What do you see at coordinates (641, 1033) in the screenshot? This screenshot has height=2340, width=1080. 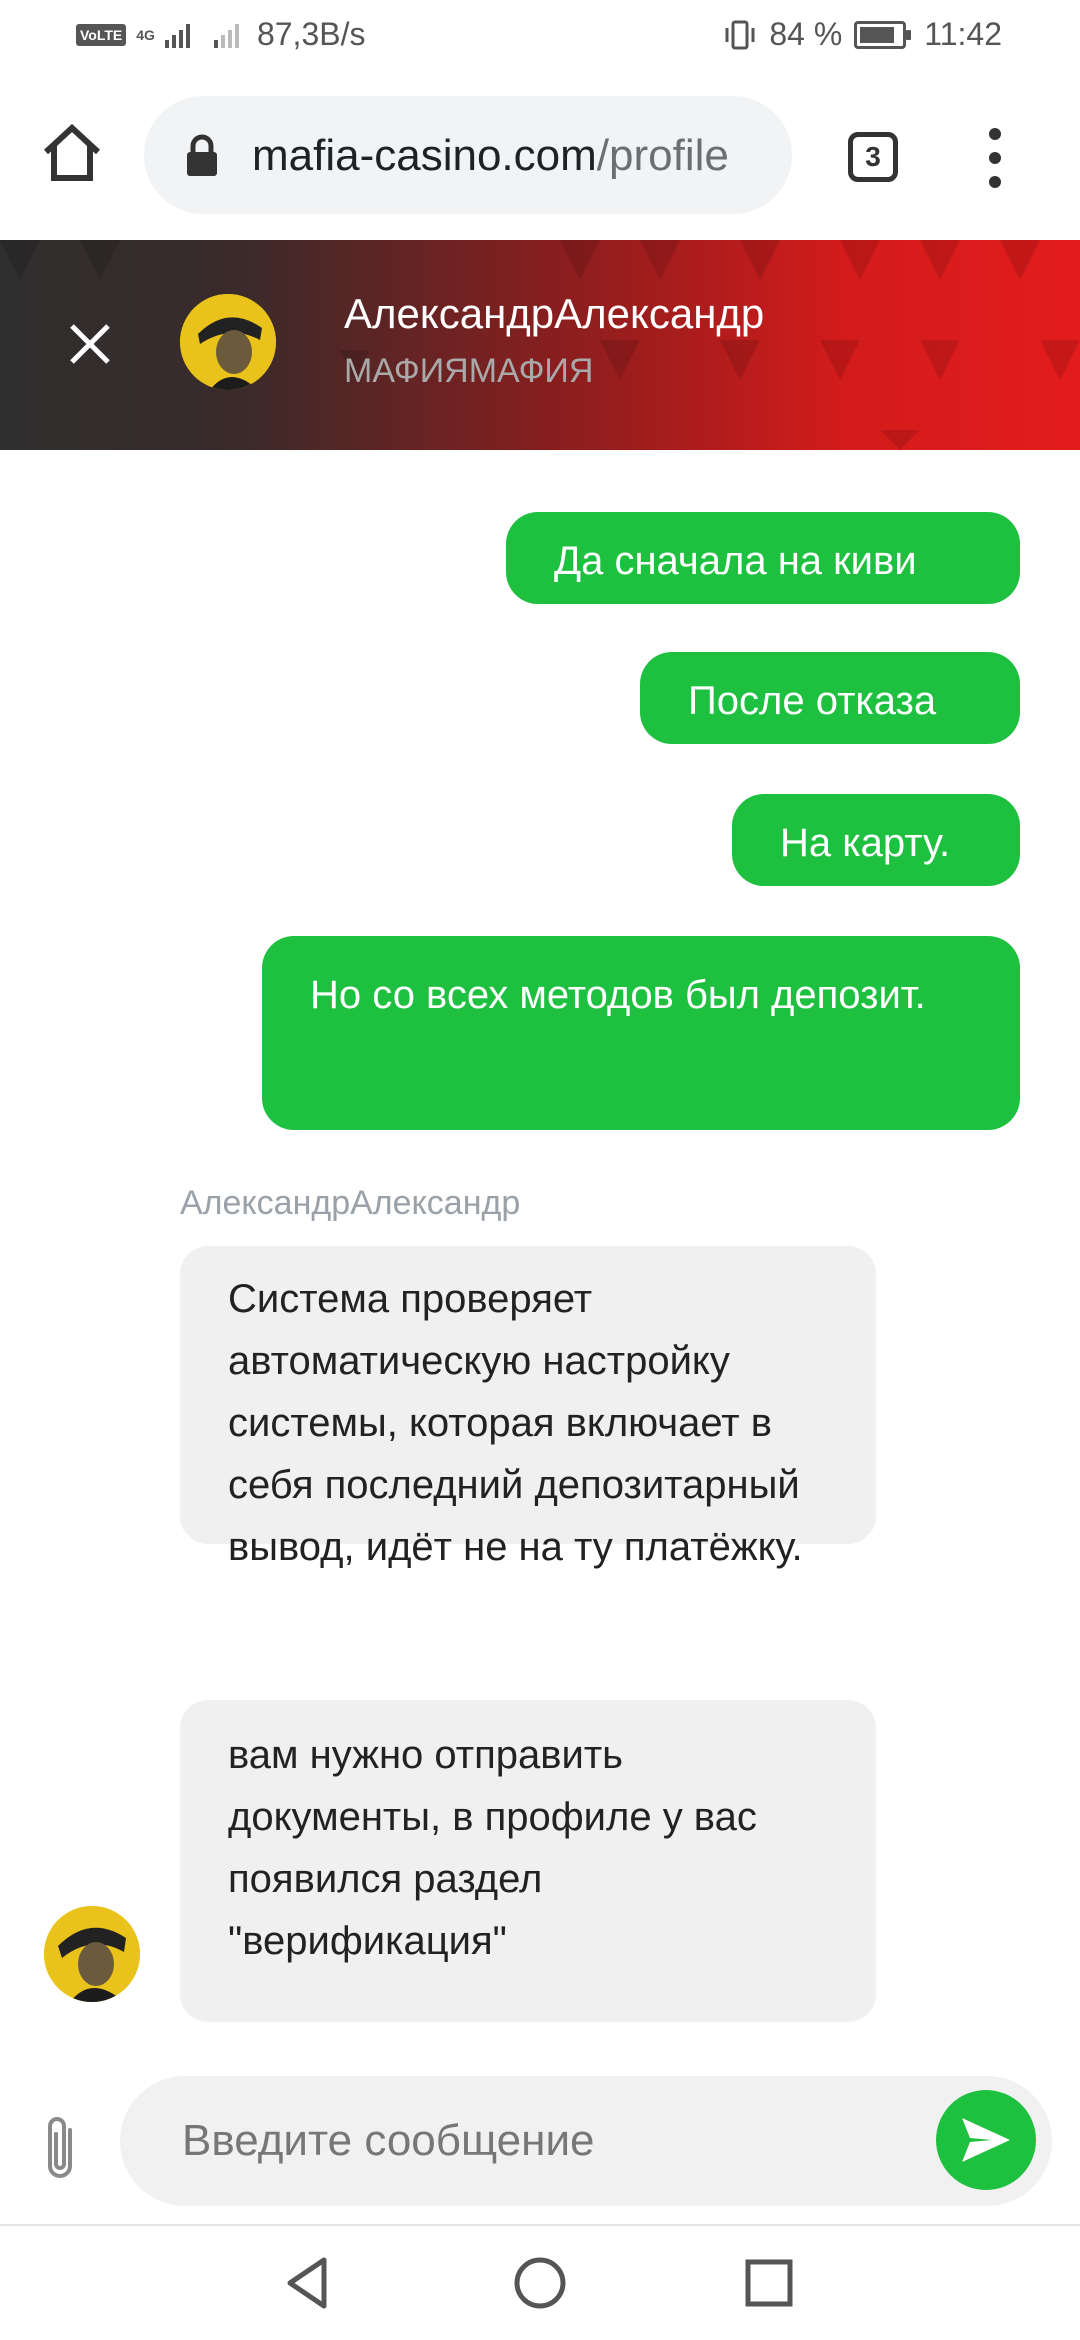 I see `message-outgoing: Но со всех методов был депозит.` at bounding box center [641, 1033].